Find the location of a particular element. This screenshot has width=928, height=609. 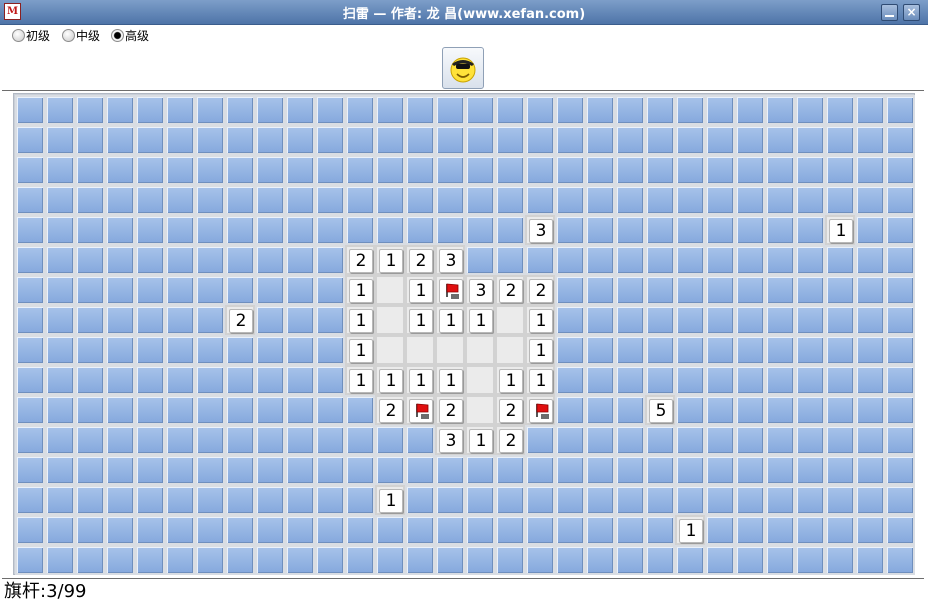

close-button: × is located at coordinates (911, 12).